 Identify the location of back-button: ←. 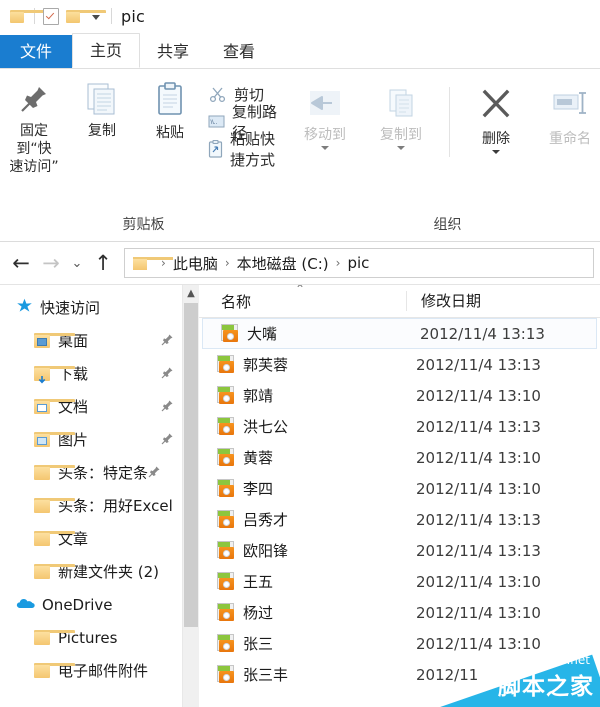
(21, 263).